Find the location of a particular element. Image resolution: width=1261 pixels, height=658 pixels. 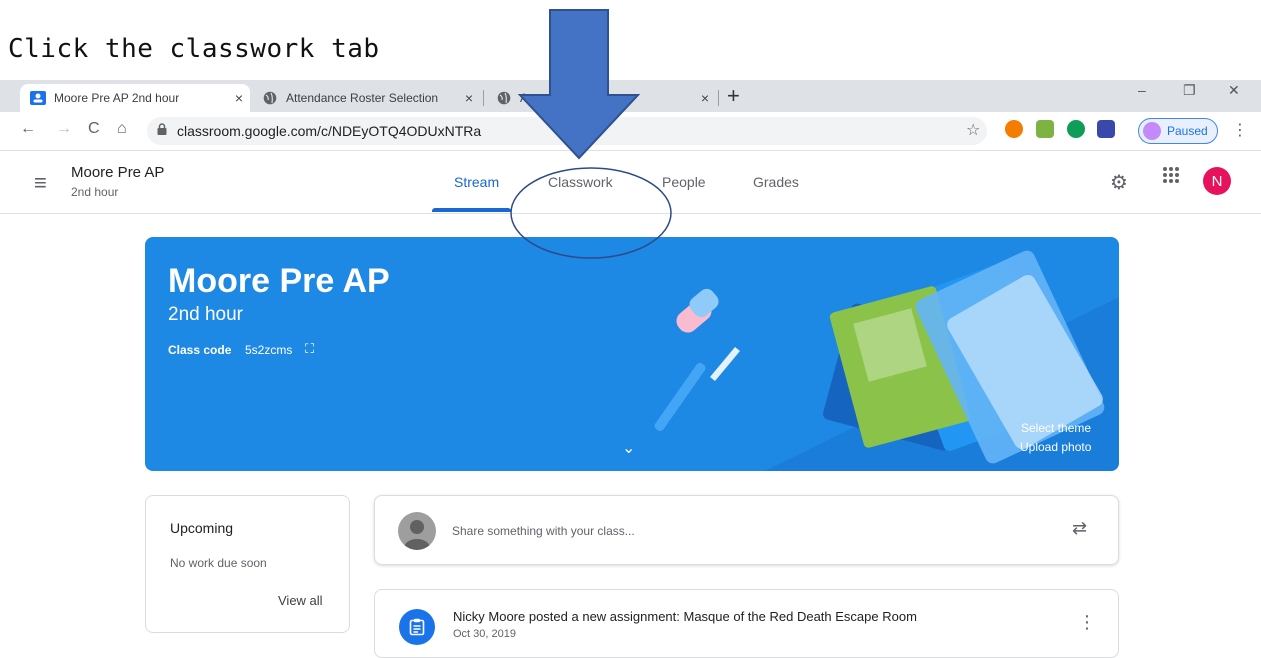

profile-avatar-icon is located at coordinates (1152, 131).